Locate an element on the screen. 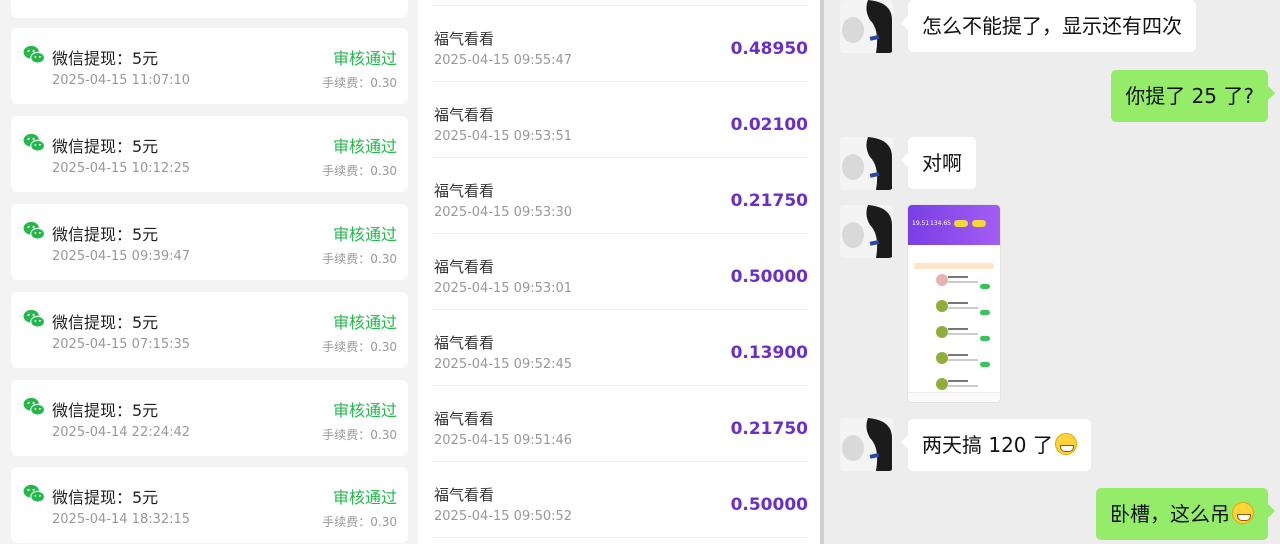 The width and height of the screenshot is (1280, 544). chat-bubble-outgoing: 卧槽，这么吊 is located at coordinates (1185, 514).